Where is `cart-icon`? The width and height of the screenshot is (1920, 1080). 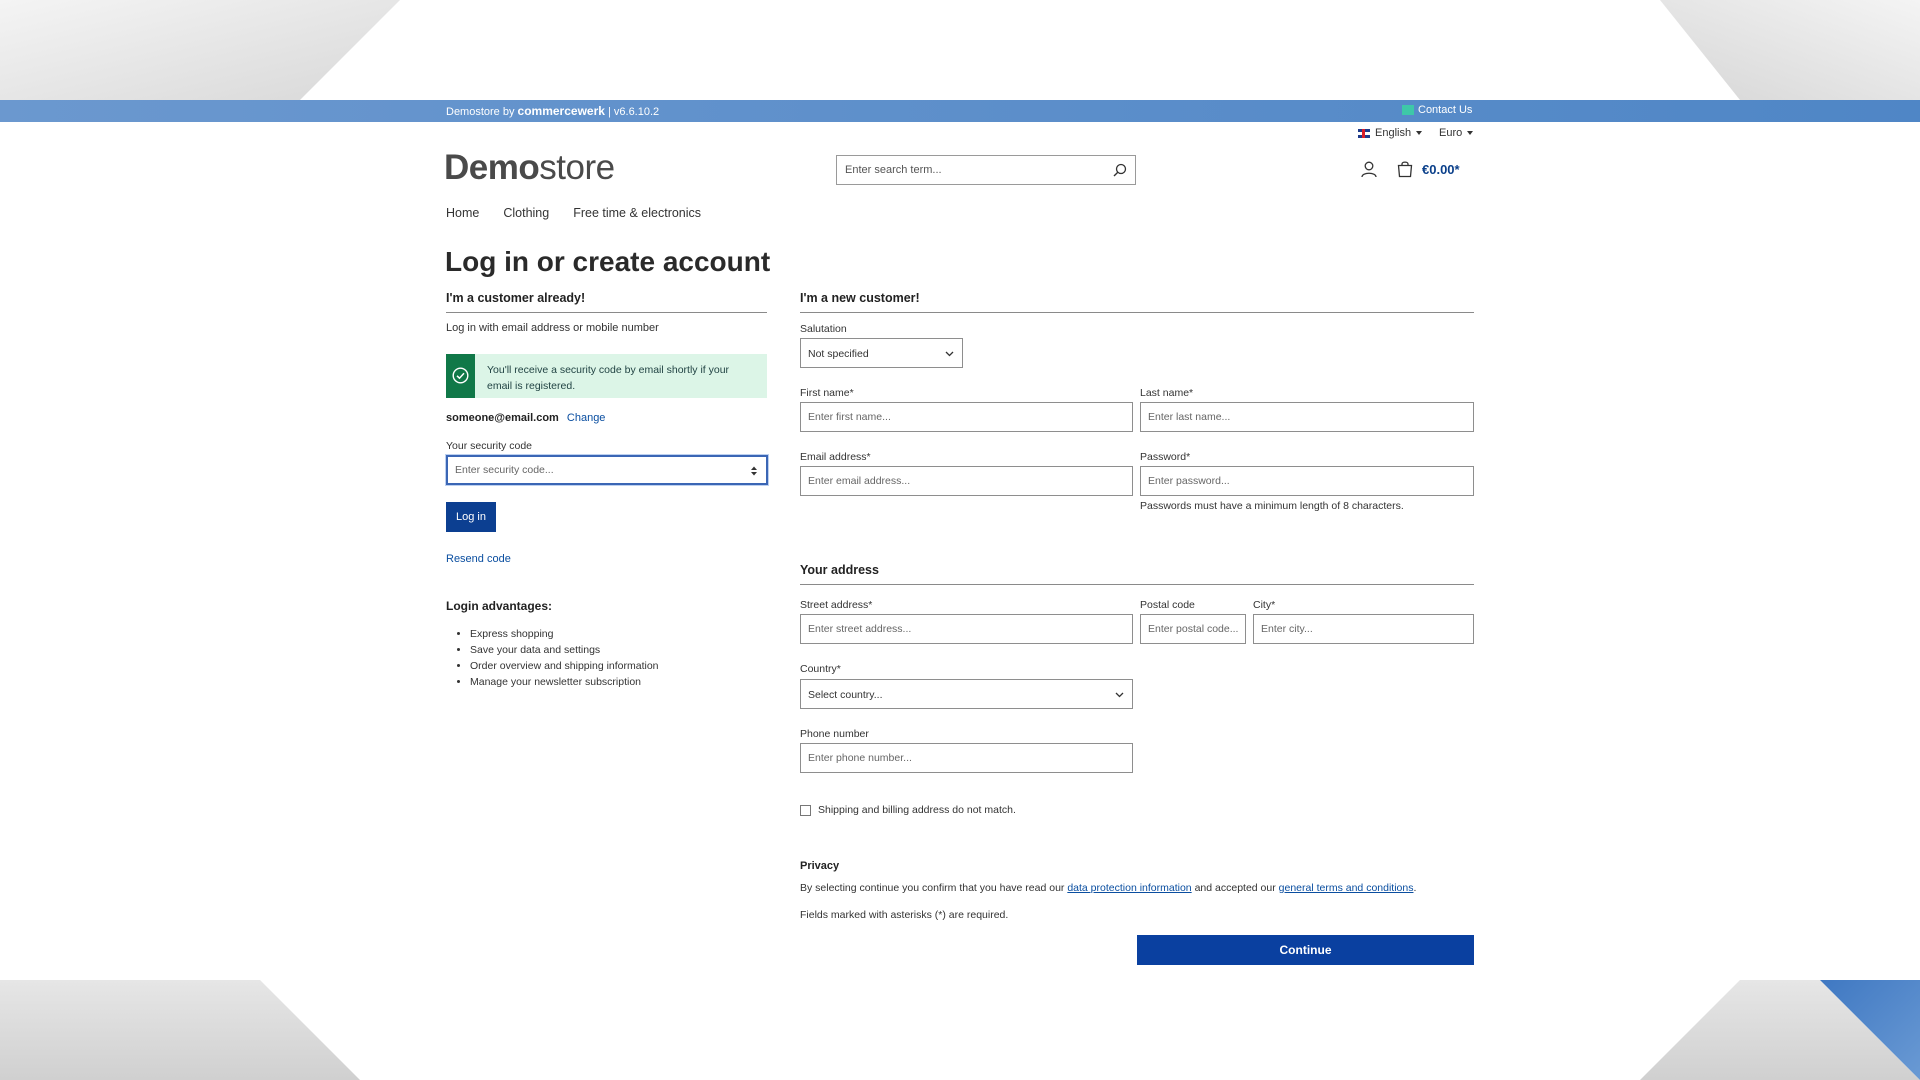 cart-icon is located at coordinates (1405, 169).